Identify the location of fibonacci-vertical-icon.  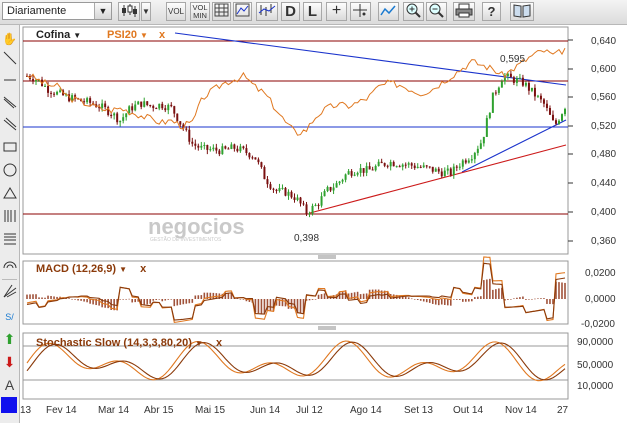
(9, 219).